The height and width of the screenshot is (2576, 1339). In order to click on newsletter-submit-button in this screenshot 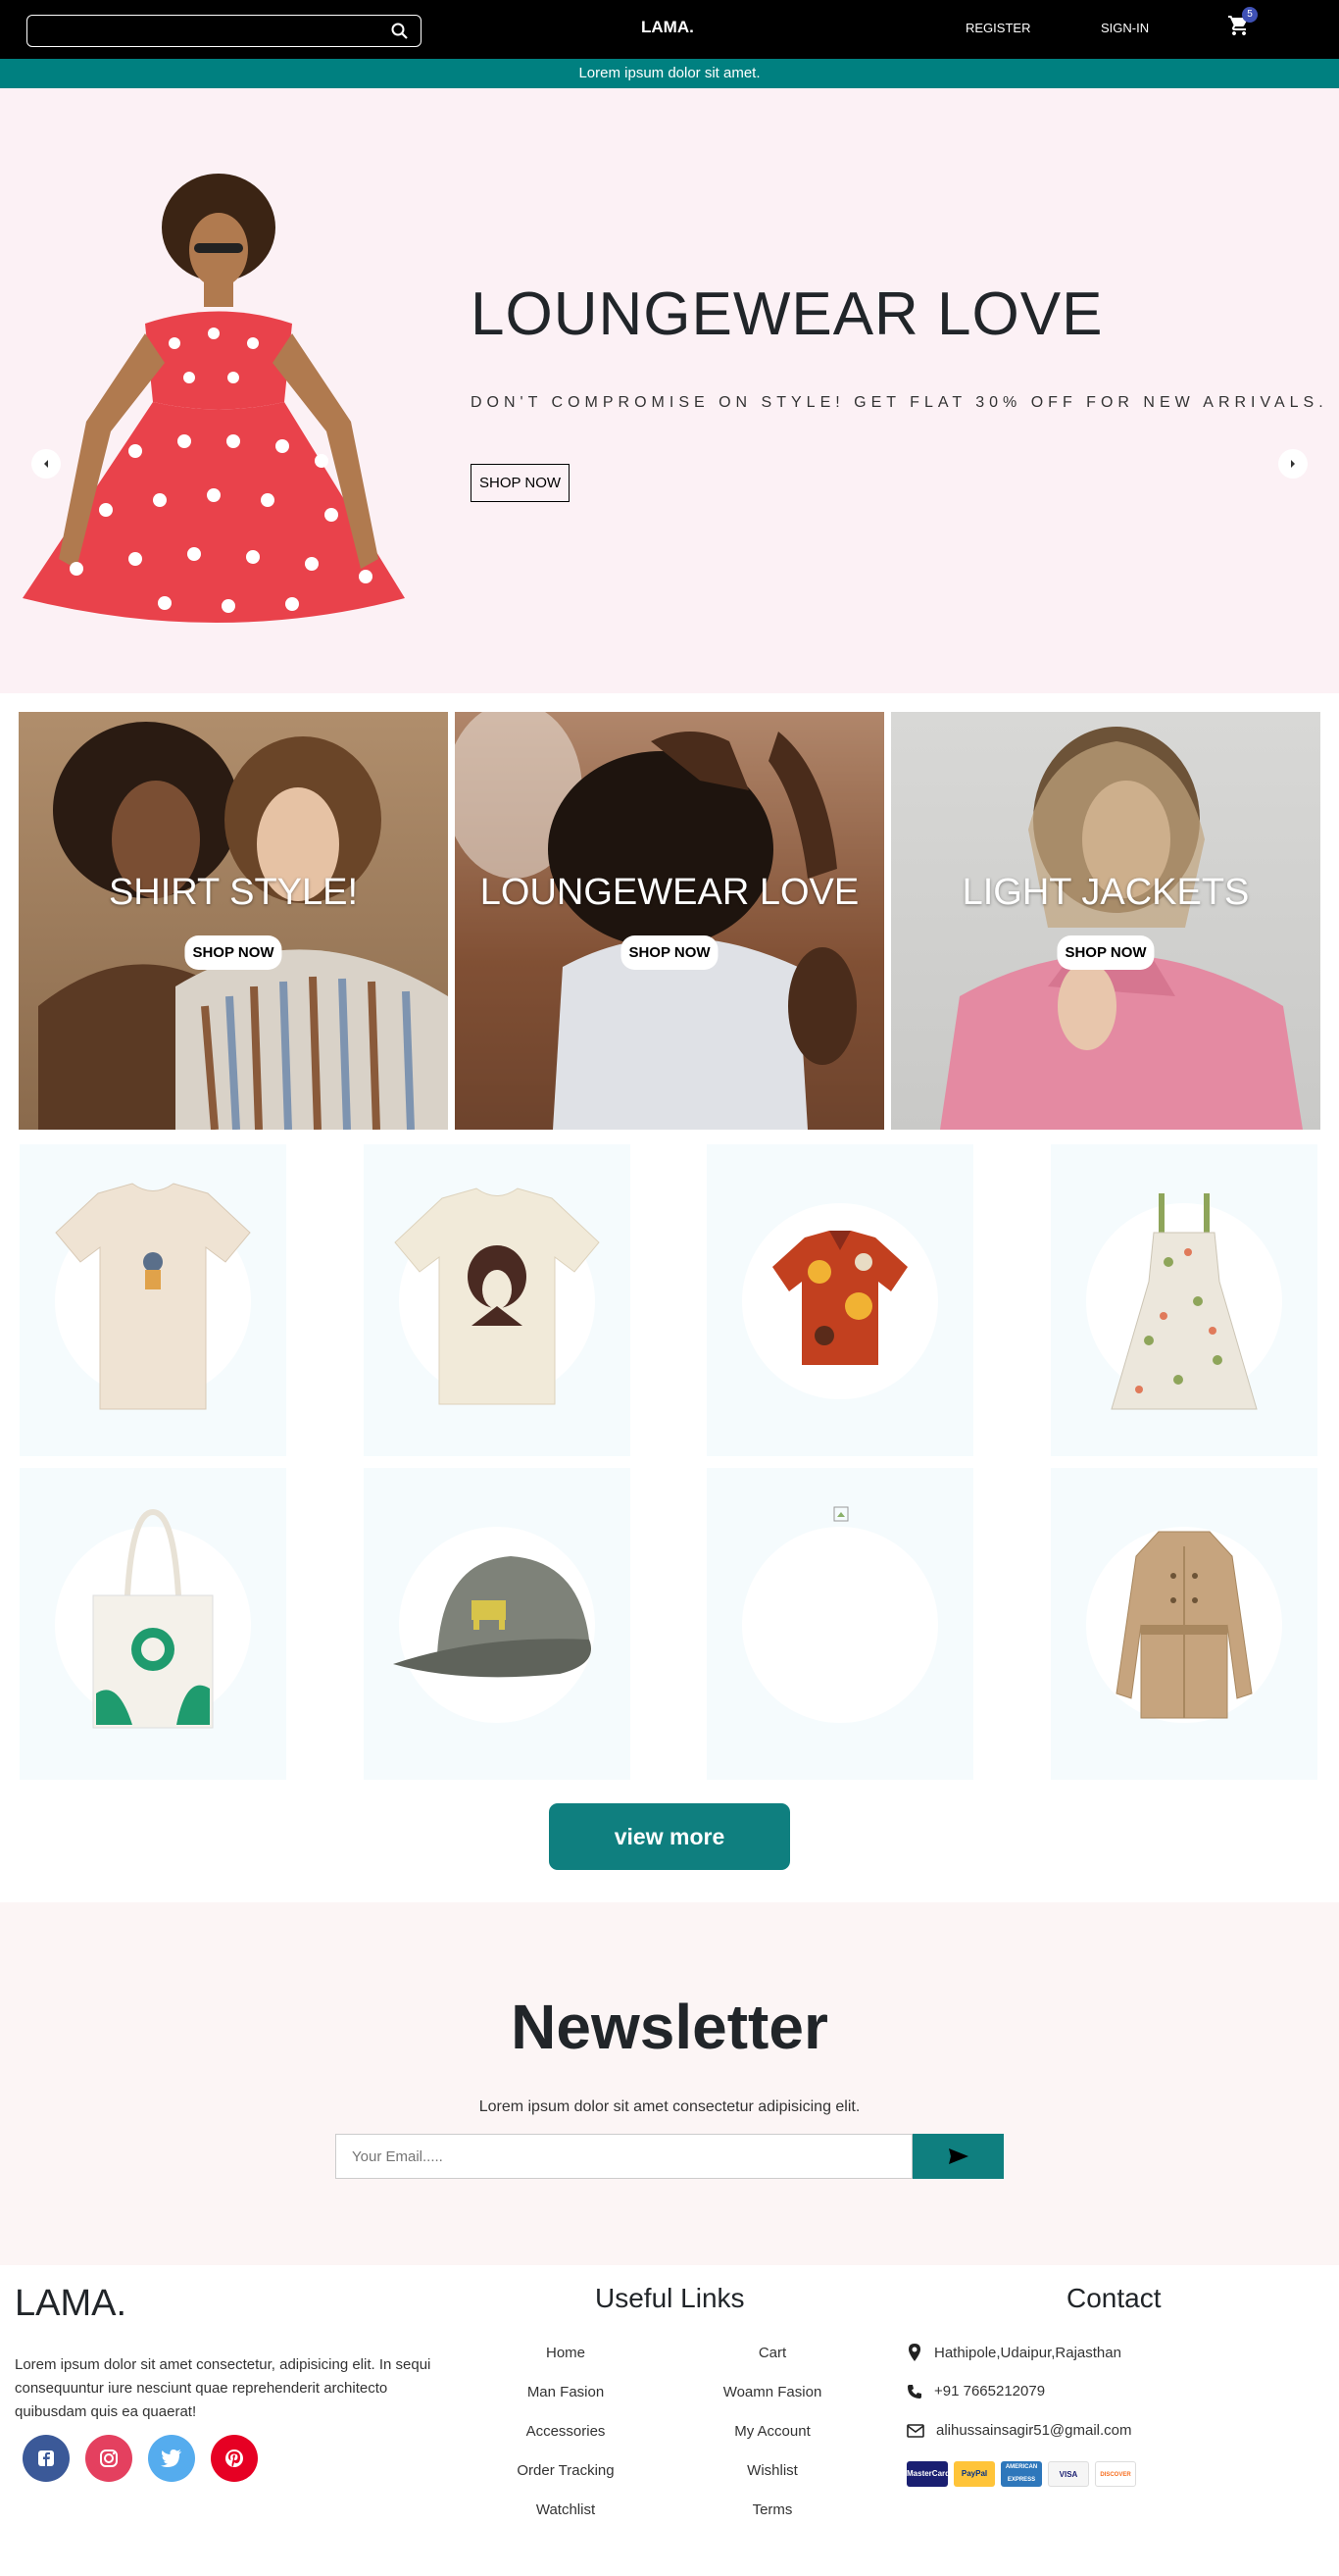, I will do `click(958, 2156)`.